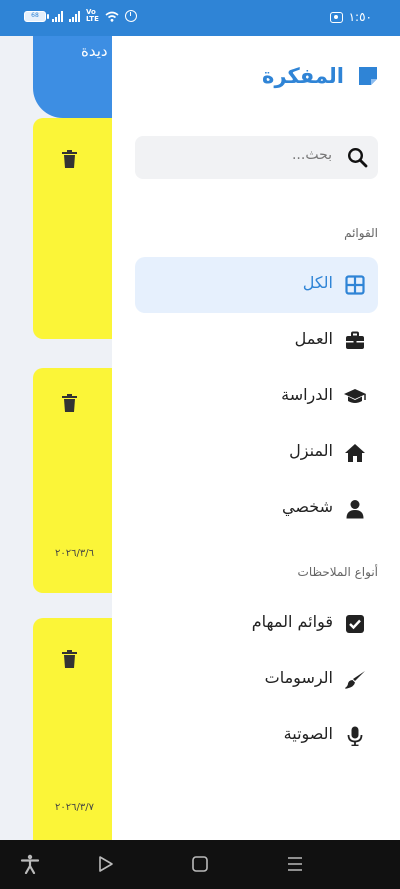 This screenshot has height=889, width=400. Describe the element at coordinates (336, 17) in the screenshot. I see `screen-record-icon` at that location.